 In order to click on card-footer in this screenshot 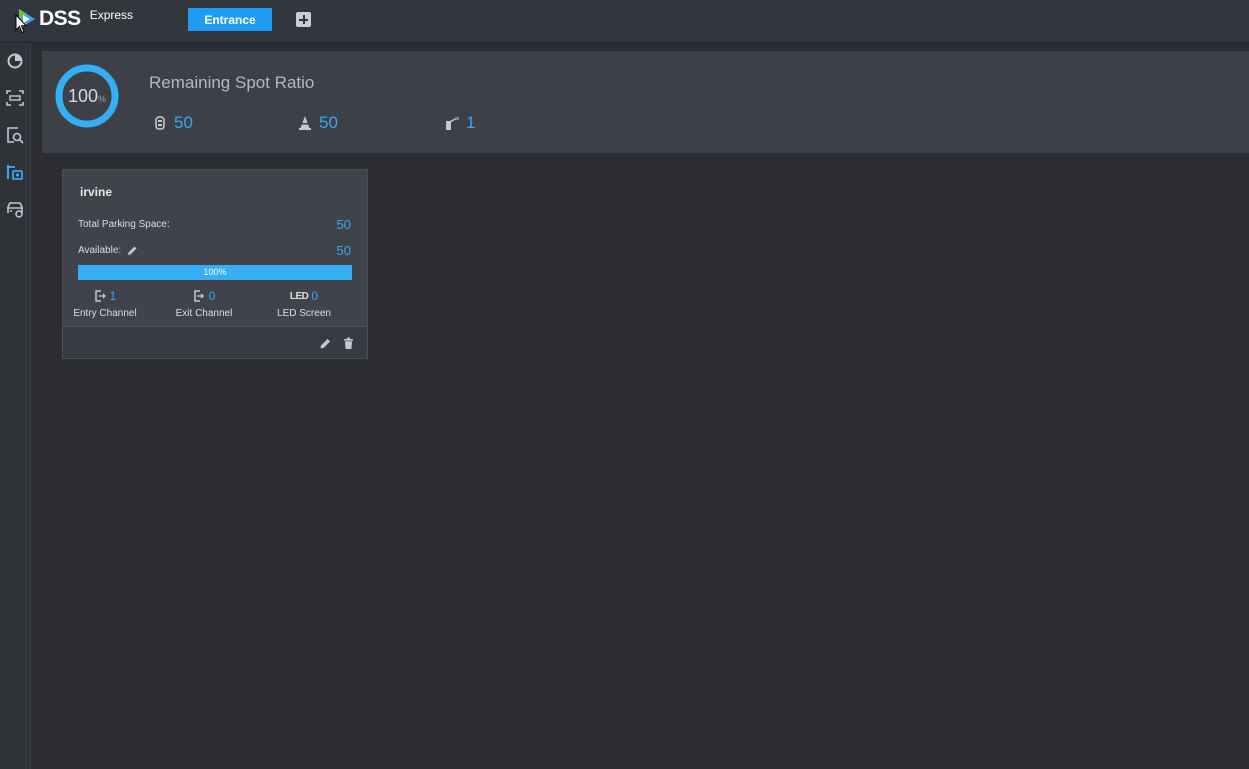, I will do `click(215, 342)`.